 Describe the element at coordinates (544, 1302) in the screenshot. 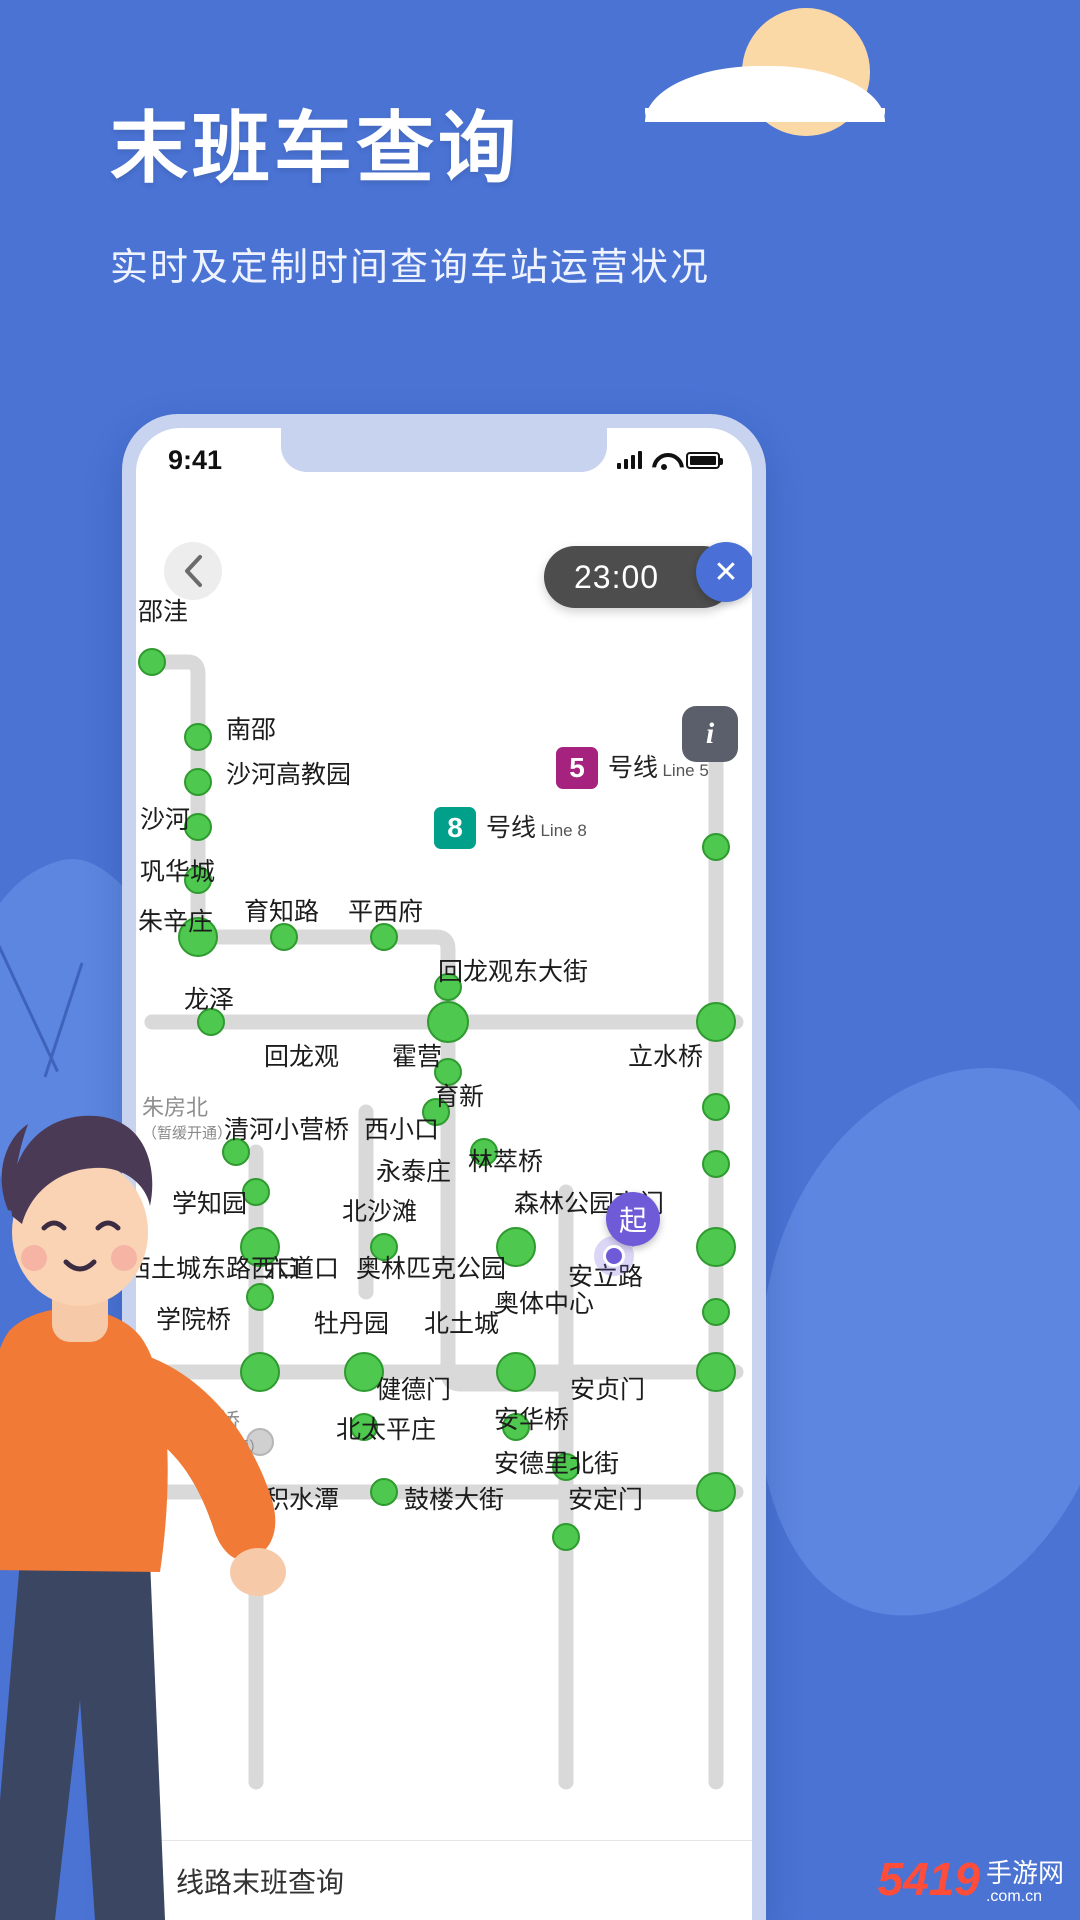

I see `station-label: 奥体中心` at that location.